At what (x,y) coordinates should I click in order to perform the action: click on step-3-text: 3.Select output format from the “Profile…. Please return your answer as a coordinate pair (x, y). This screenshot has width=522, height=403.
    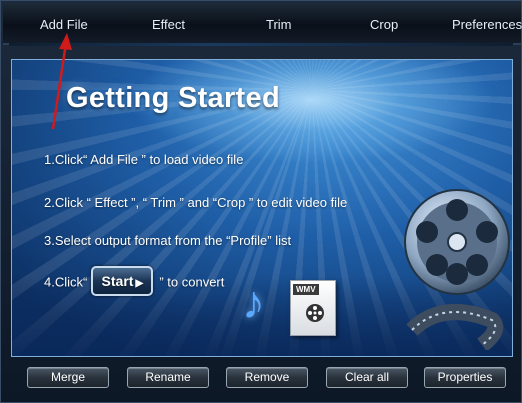
    Looking at the image, I should click on (168, 240).